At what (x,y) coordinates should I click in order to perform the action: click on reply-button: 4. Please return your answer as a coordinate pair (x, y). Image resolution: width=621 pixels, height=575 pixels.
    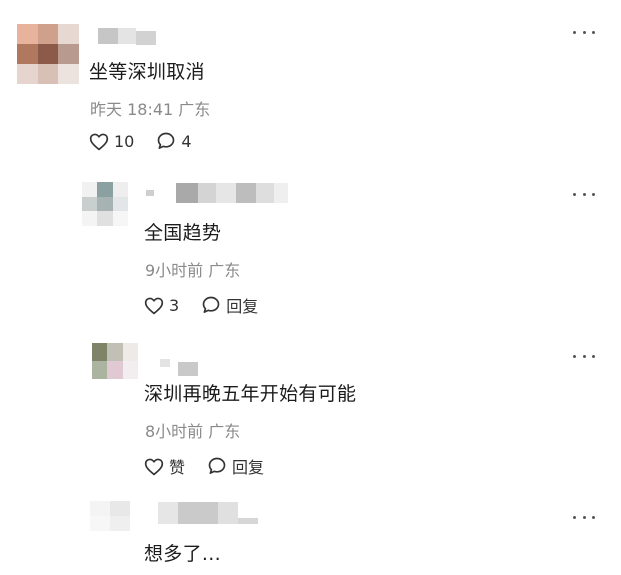
    Looking at the image, I should click on (174, 141).